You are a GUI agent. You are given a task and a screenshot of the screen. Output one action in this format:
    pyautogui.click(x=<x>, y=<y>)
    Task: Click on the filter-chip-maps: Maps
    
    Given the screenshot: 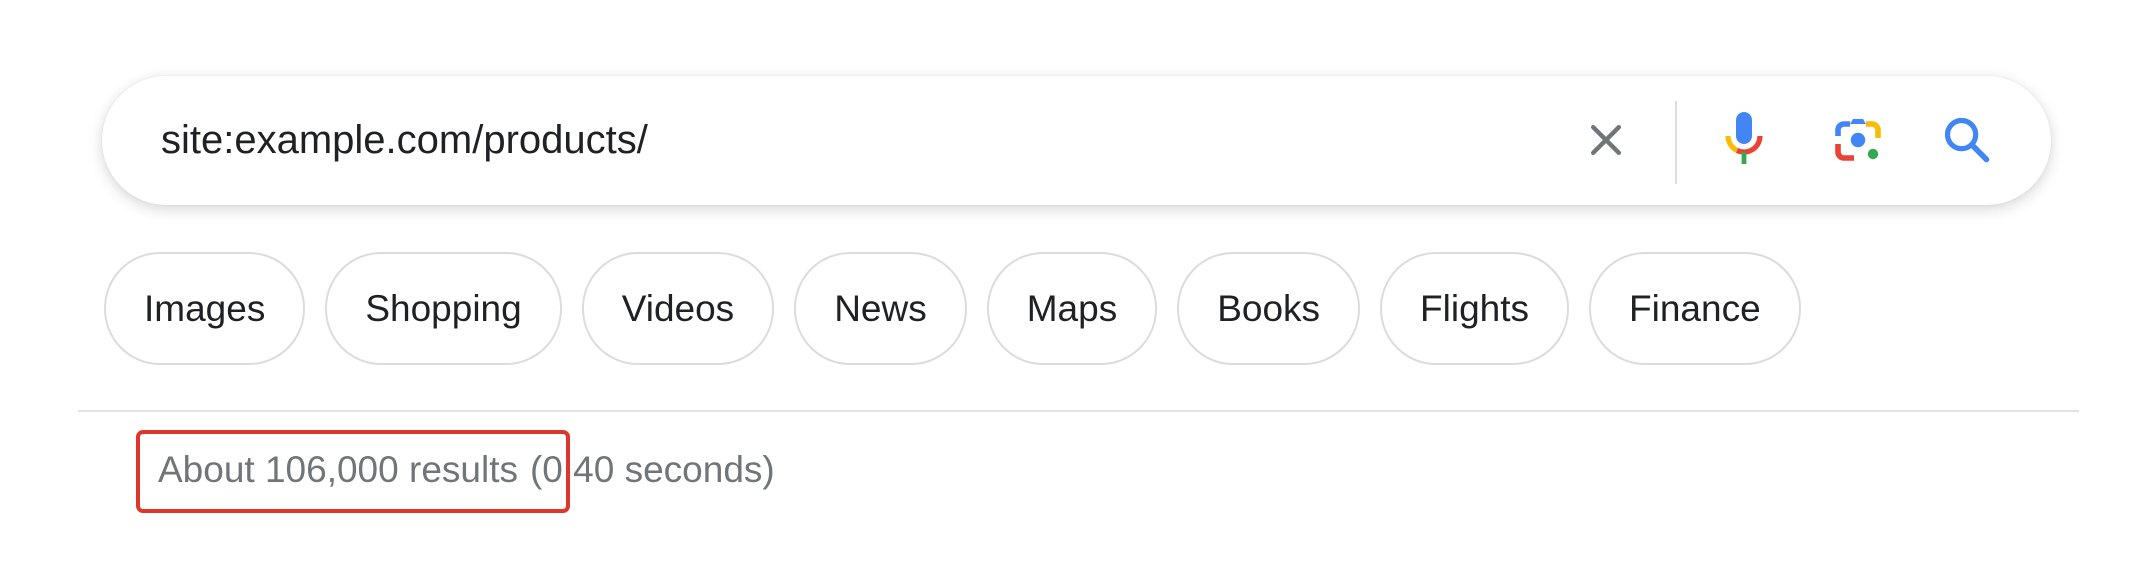 What is the action you would take?
    pyautogui.click(x=1072, y=308)
    